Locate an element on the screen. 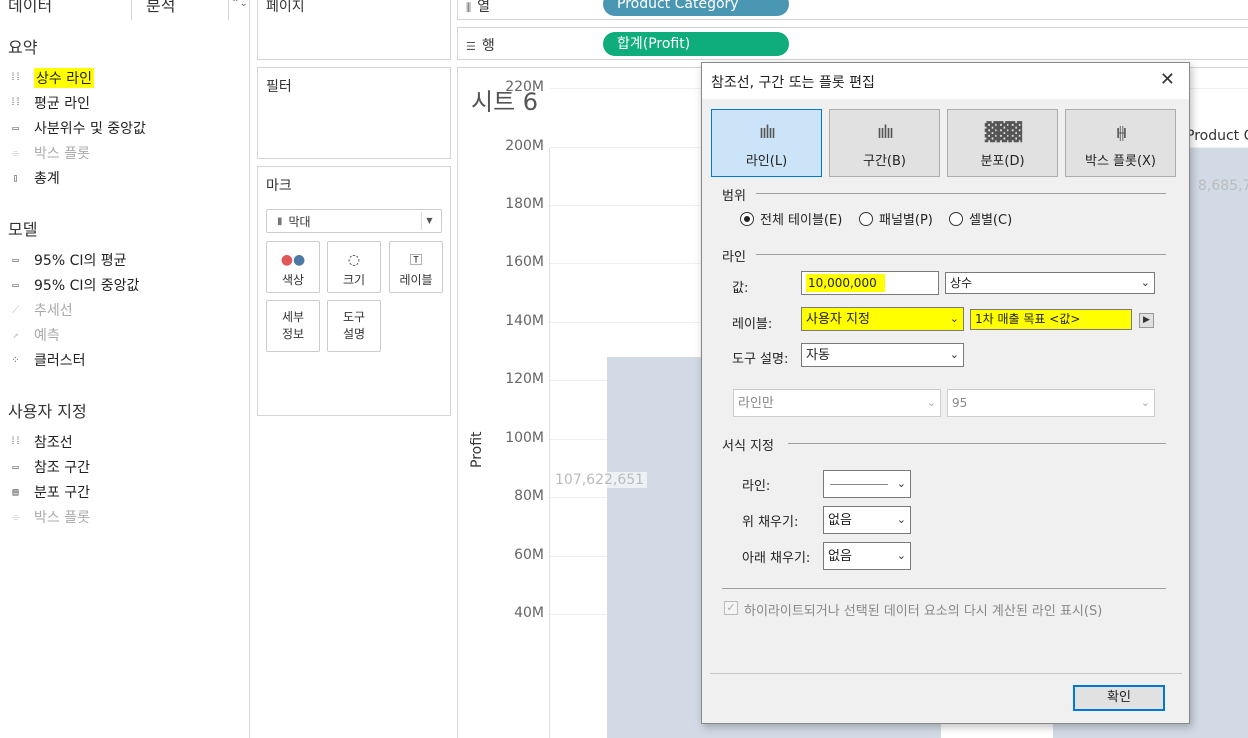 The height and width of the screenshot is (738, 1248). recalc-checkbox-label: 하이라이트되거나 선택된 데이터 요소의 다시 계산된 라인 표시(S) is located at coordinates (923, 611).